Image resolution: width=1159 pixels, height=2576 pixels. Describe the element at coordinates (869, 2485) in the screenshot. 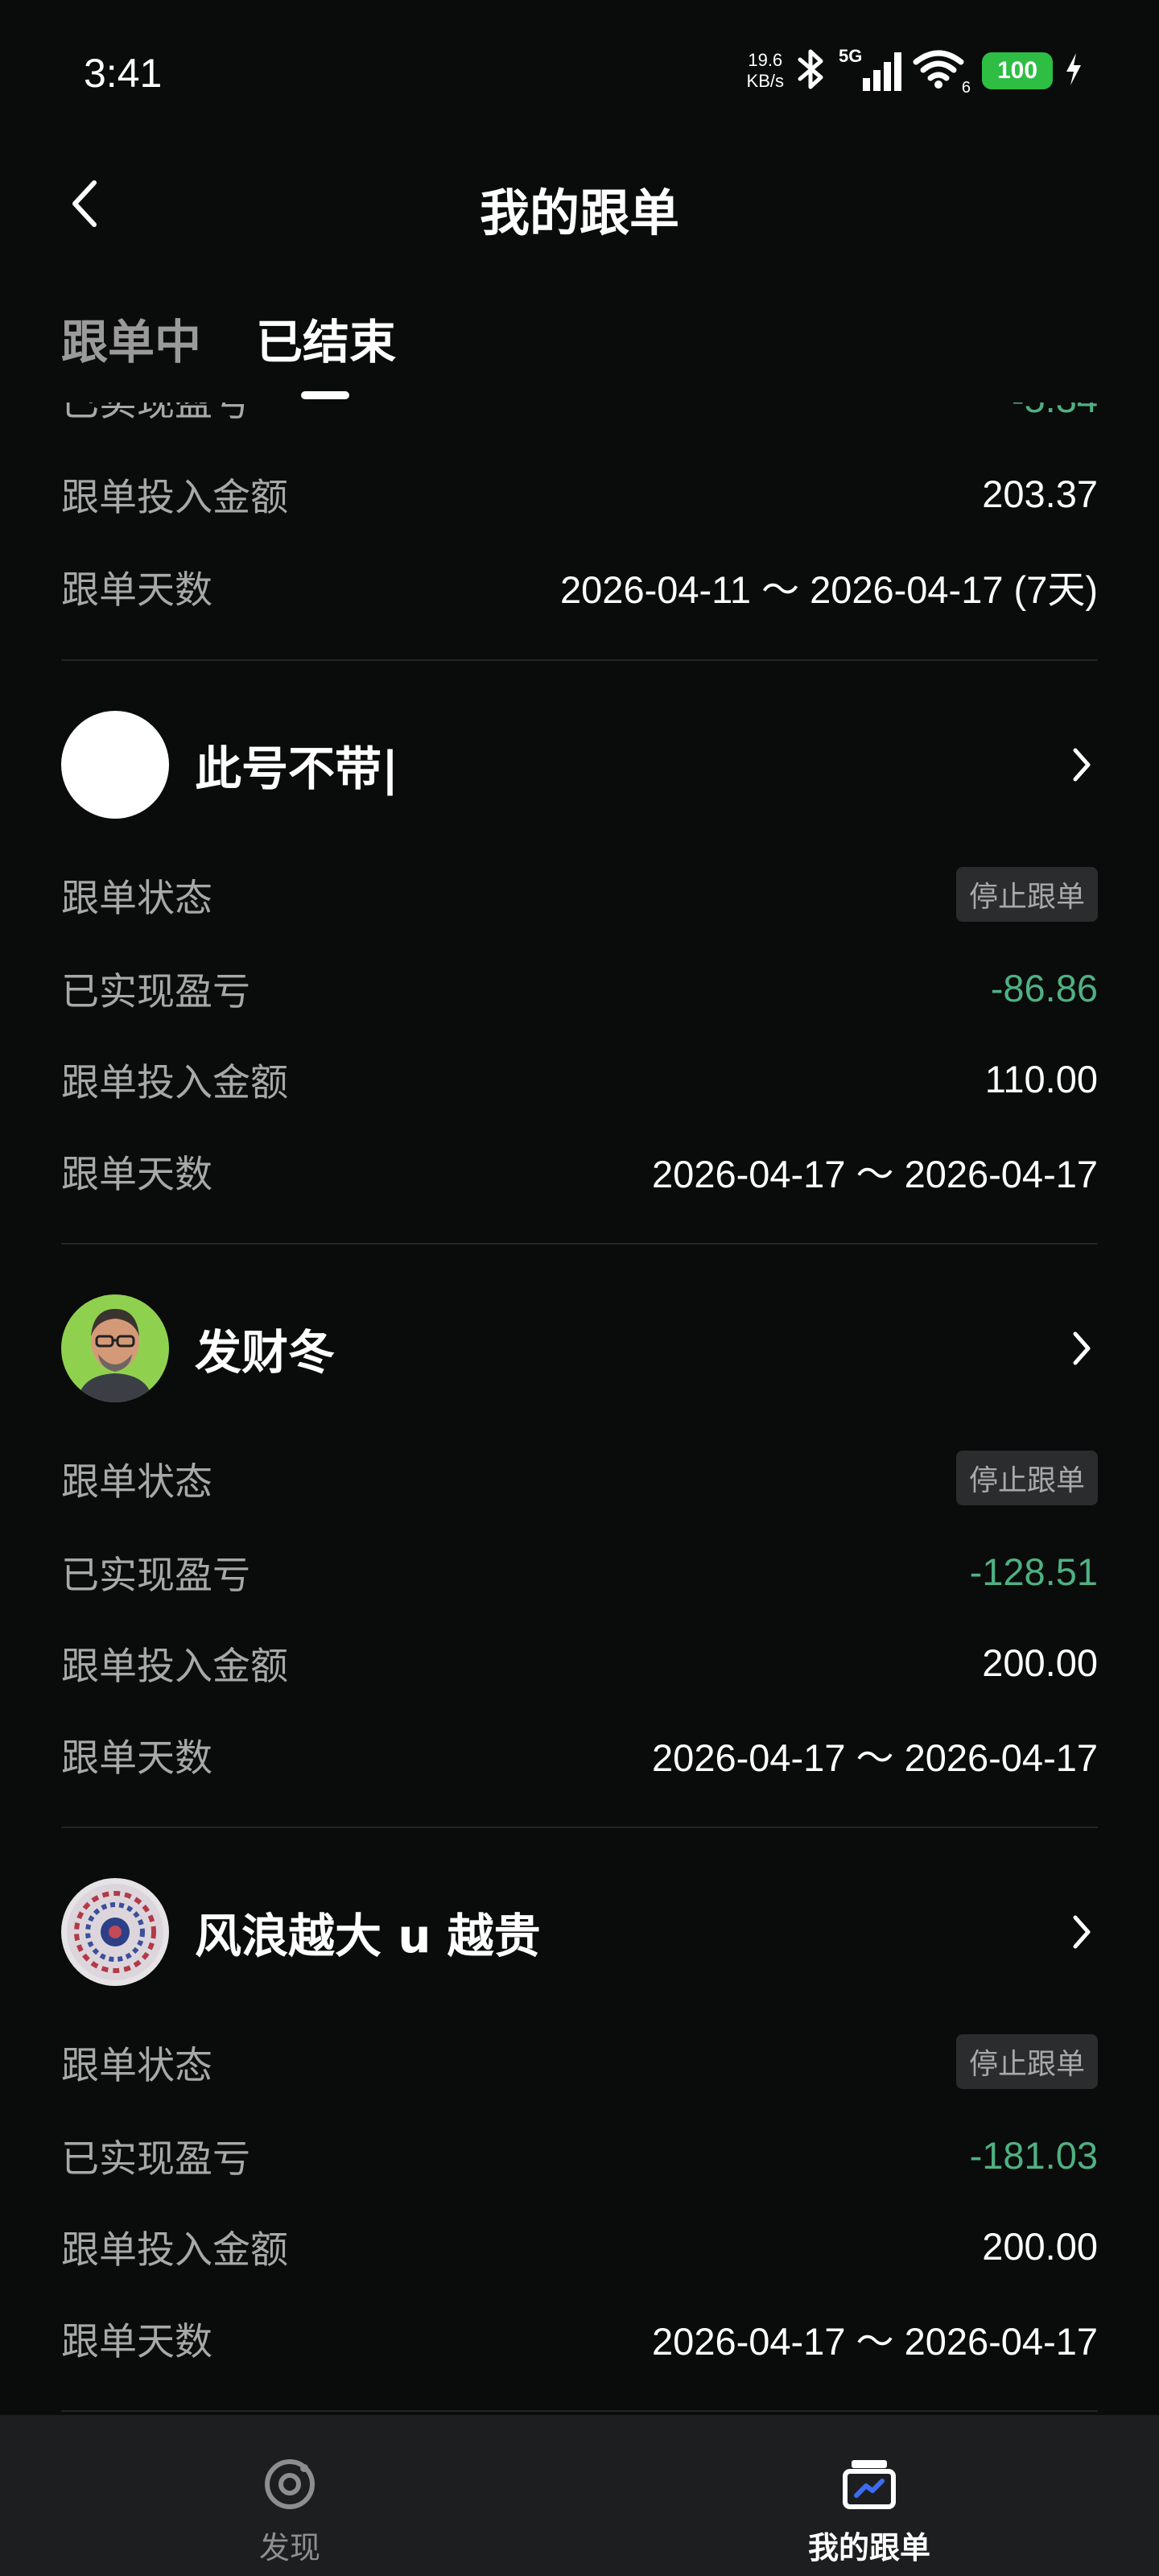

I see `my-copy-trade-icon` at that location.